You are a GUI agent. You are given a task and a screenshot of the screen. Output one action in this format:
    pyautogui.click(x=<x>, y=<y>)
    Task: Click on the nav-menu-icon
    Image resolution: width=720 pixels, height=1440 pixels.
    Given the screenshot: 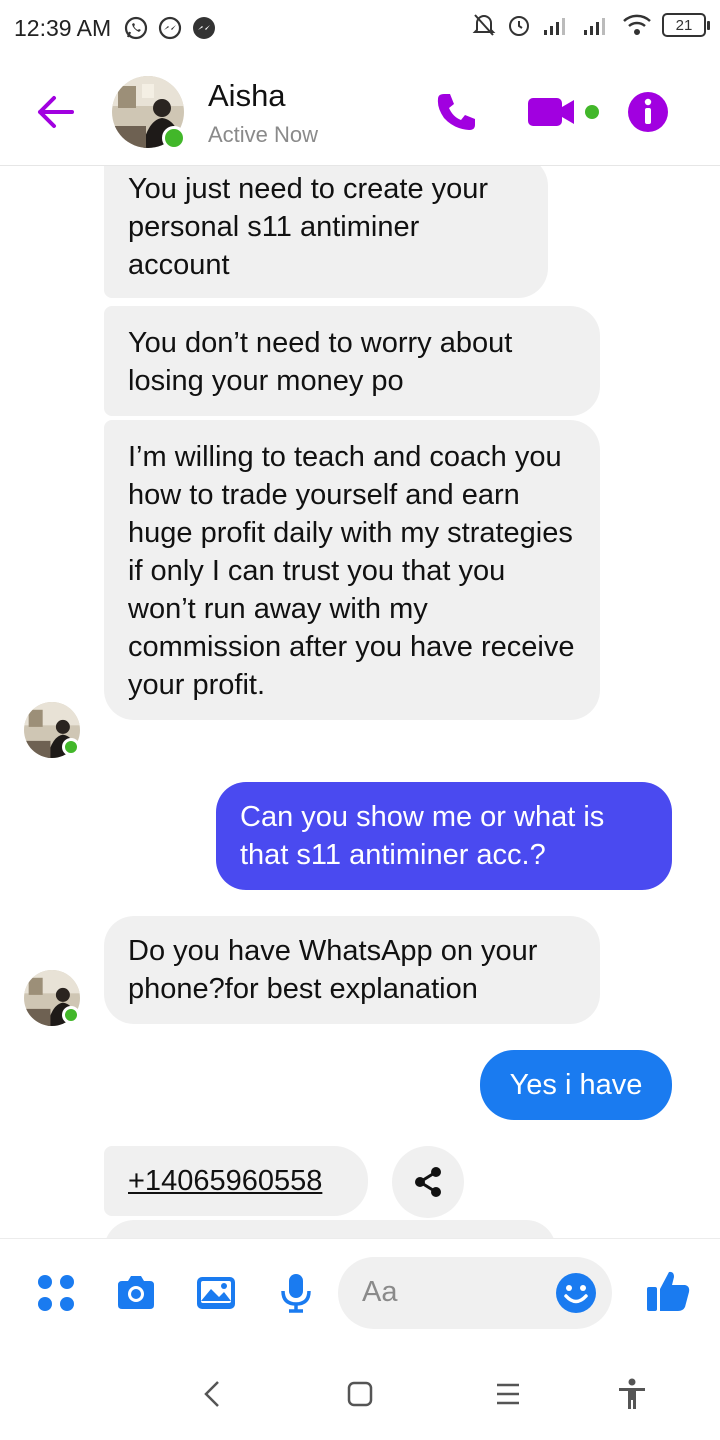 What is the action you would take?
    pyautogui.click(x=508, y=1394)
    